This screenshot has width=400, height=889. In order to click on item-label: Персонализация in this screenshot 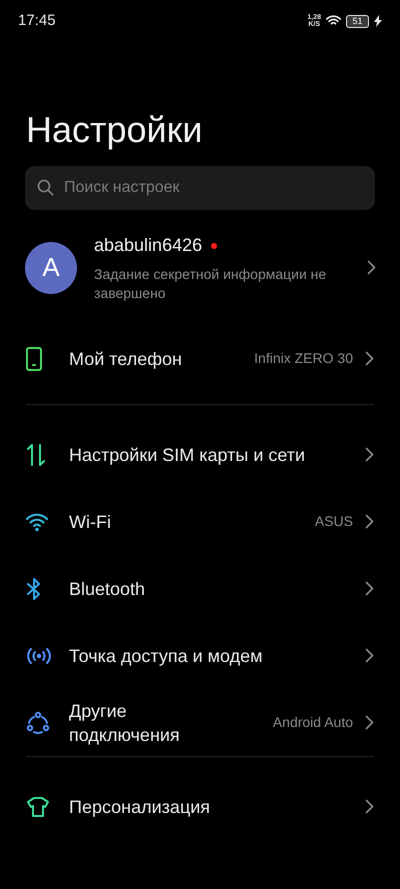, I will do `click(140, 807)`.